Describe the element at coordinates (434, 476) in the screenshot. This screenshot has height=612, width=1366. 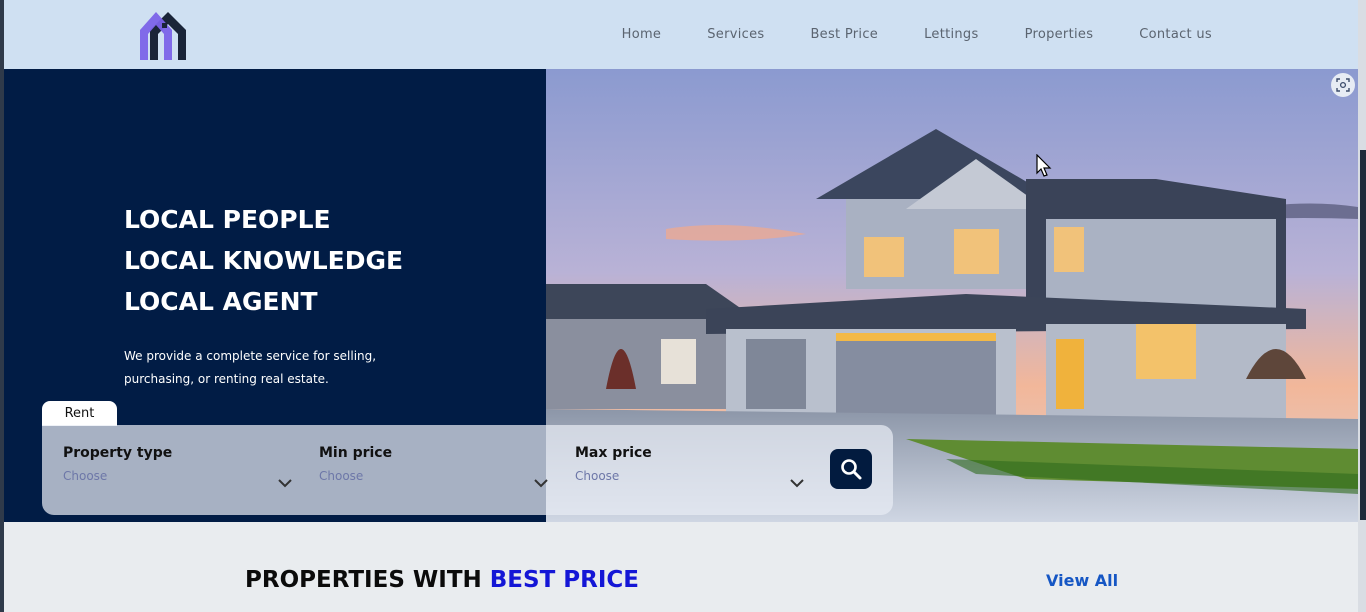
I see `min-price-value: Choose` at that location.